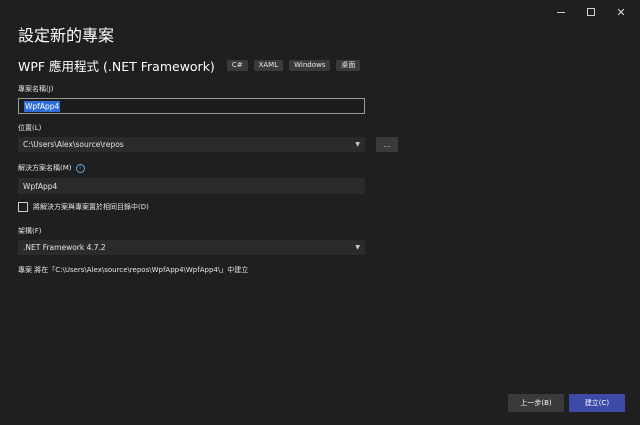  What do you see at coordinates (191, 144) in the screenshot?
I see `location-dropdown: C:\Users\Alex\source\repos ▼` at bounding box center [191, 144].